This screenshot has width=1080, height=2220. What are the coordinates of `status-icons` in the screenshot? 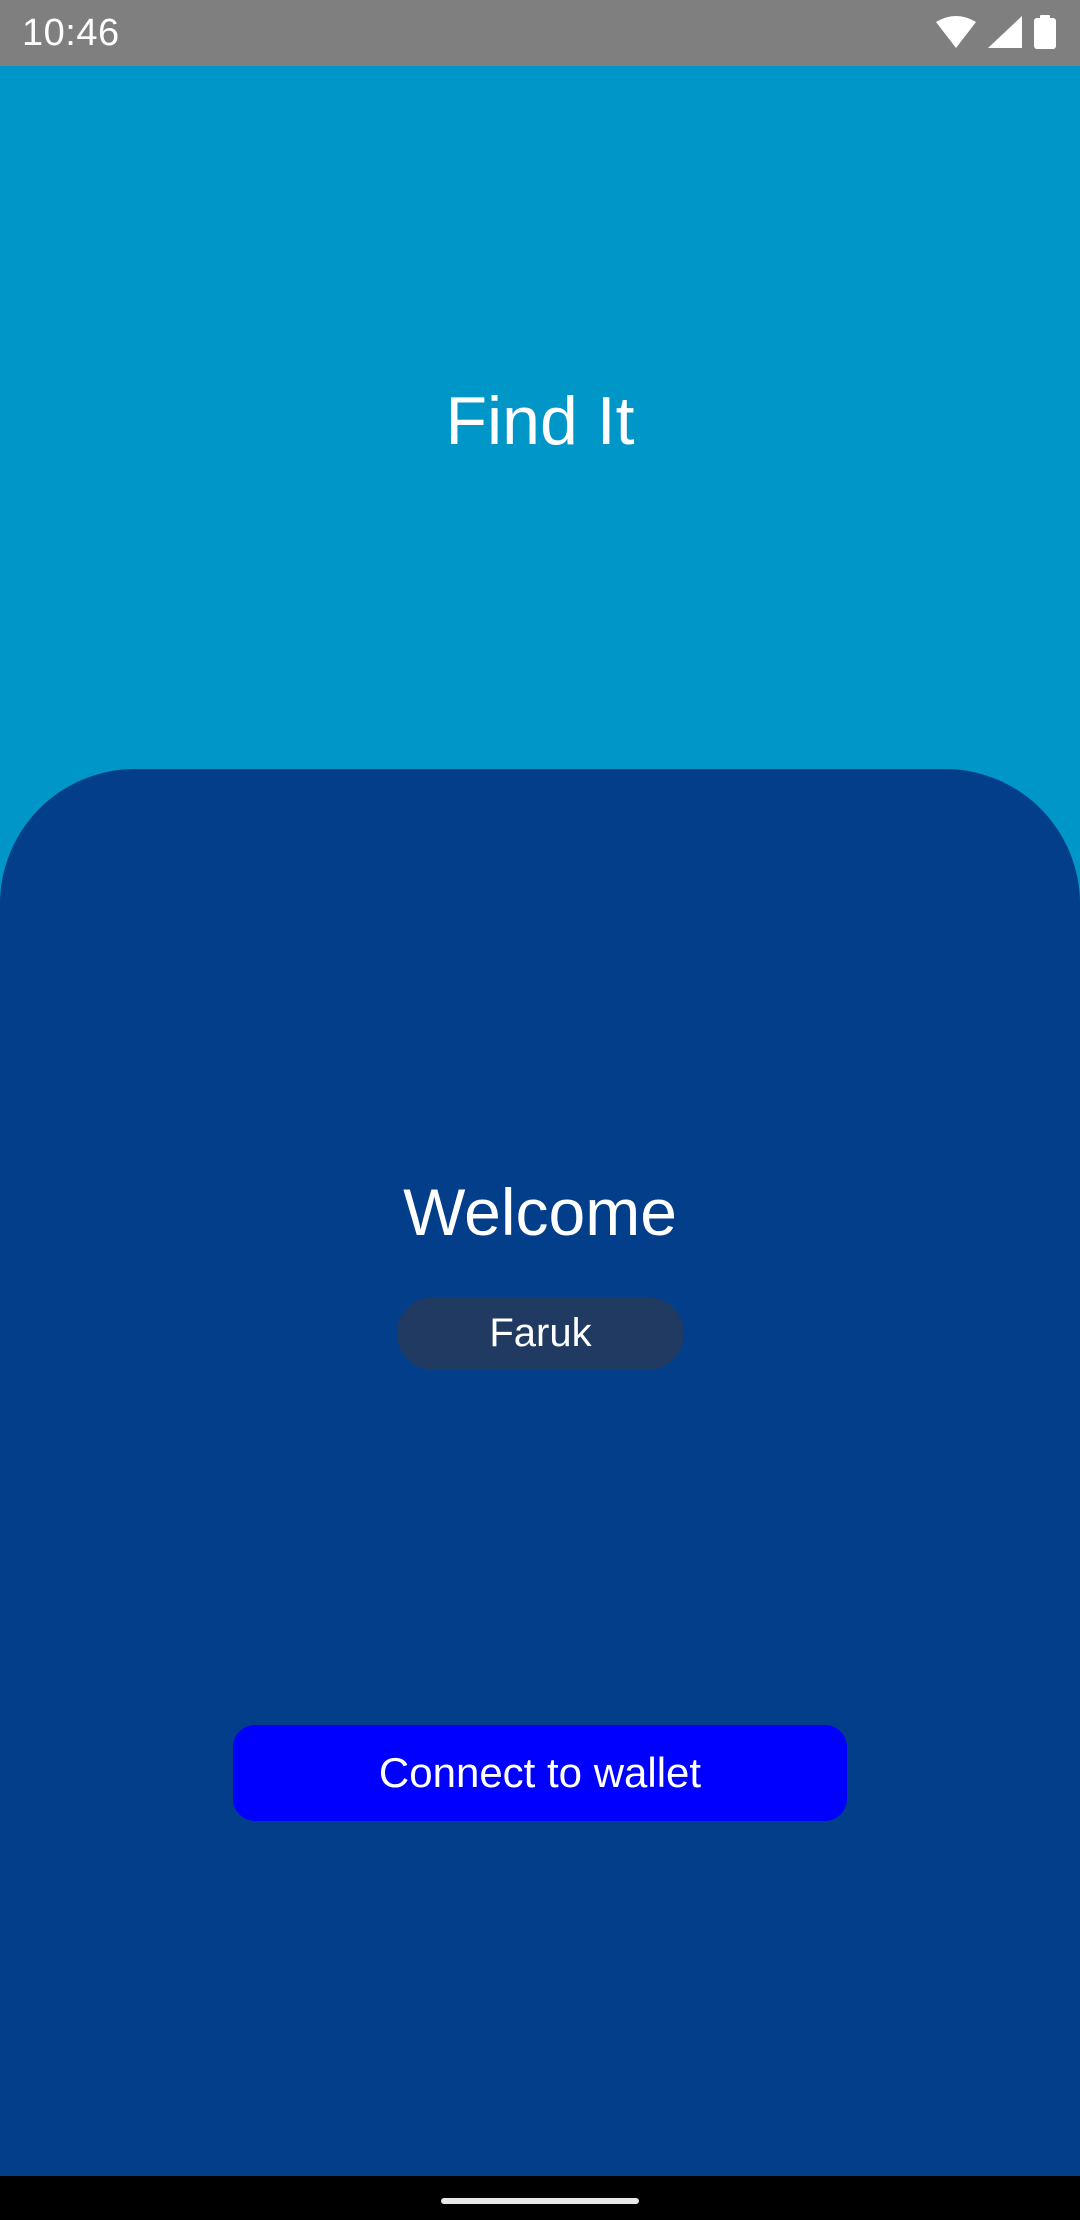 It's located at (996, 32).